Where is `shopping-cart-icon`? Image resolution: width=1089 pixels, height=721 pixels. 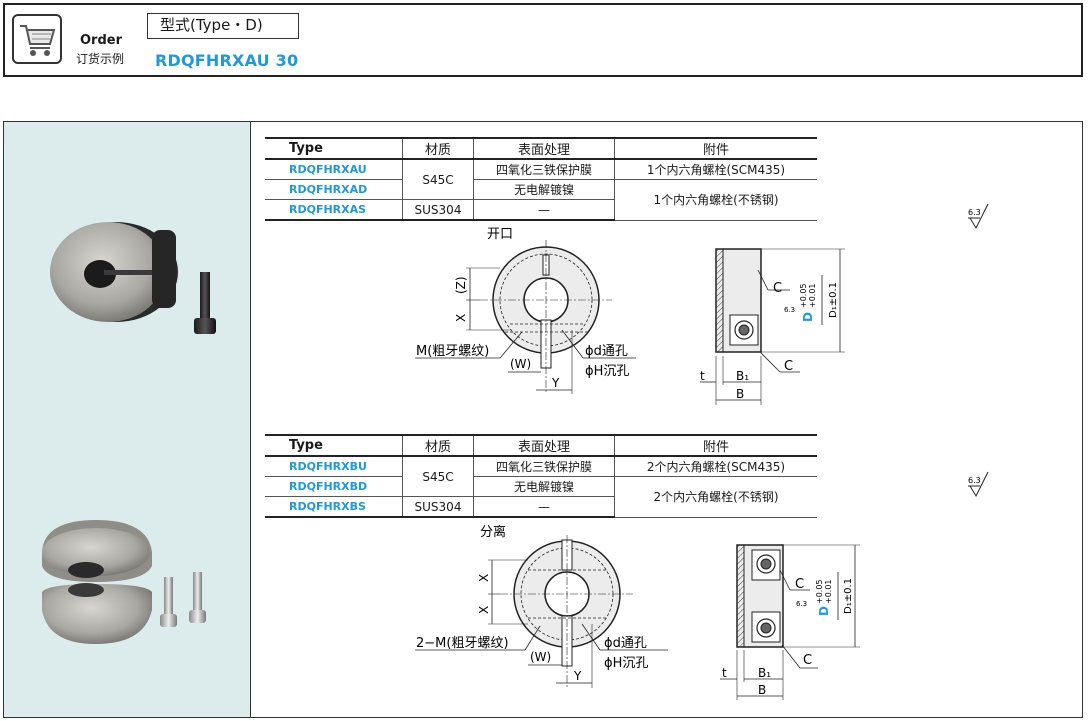 shopping-cart-icon is located at coordinates (37, 39).